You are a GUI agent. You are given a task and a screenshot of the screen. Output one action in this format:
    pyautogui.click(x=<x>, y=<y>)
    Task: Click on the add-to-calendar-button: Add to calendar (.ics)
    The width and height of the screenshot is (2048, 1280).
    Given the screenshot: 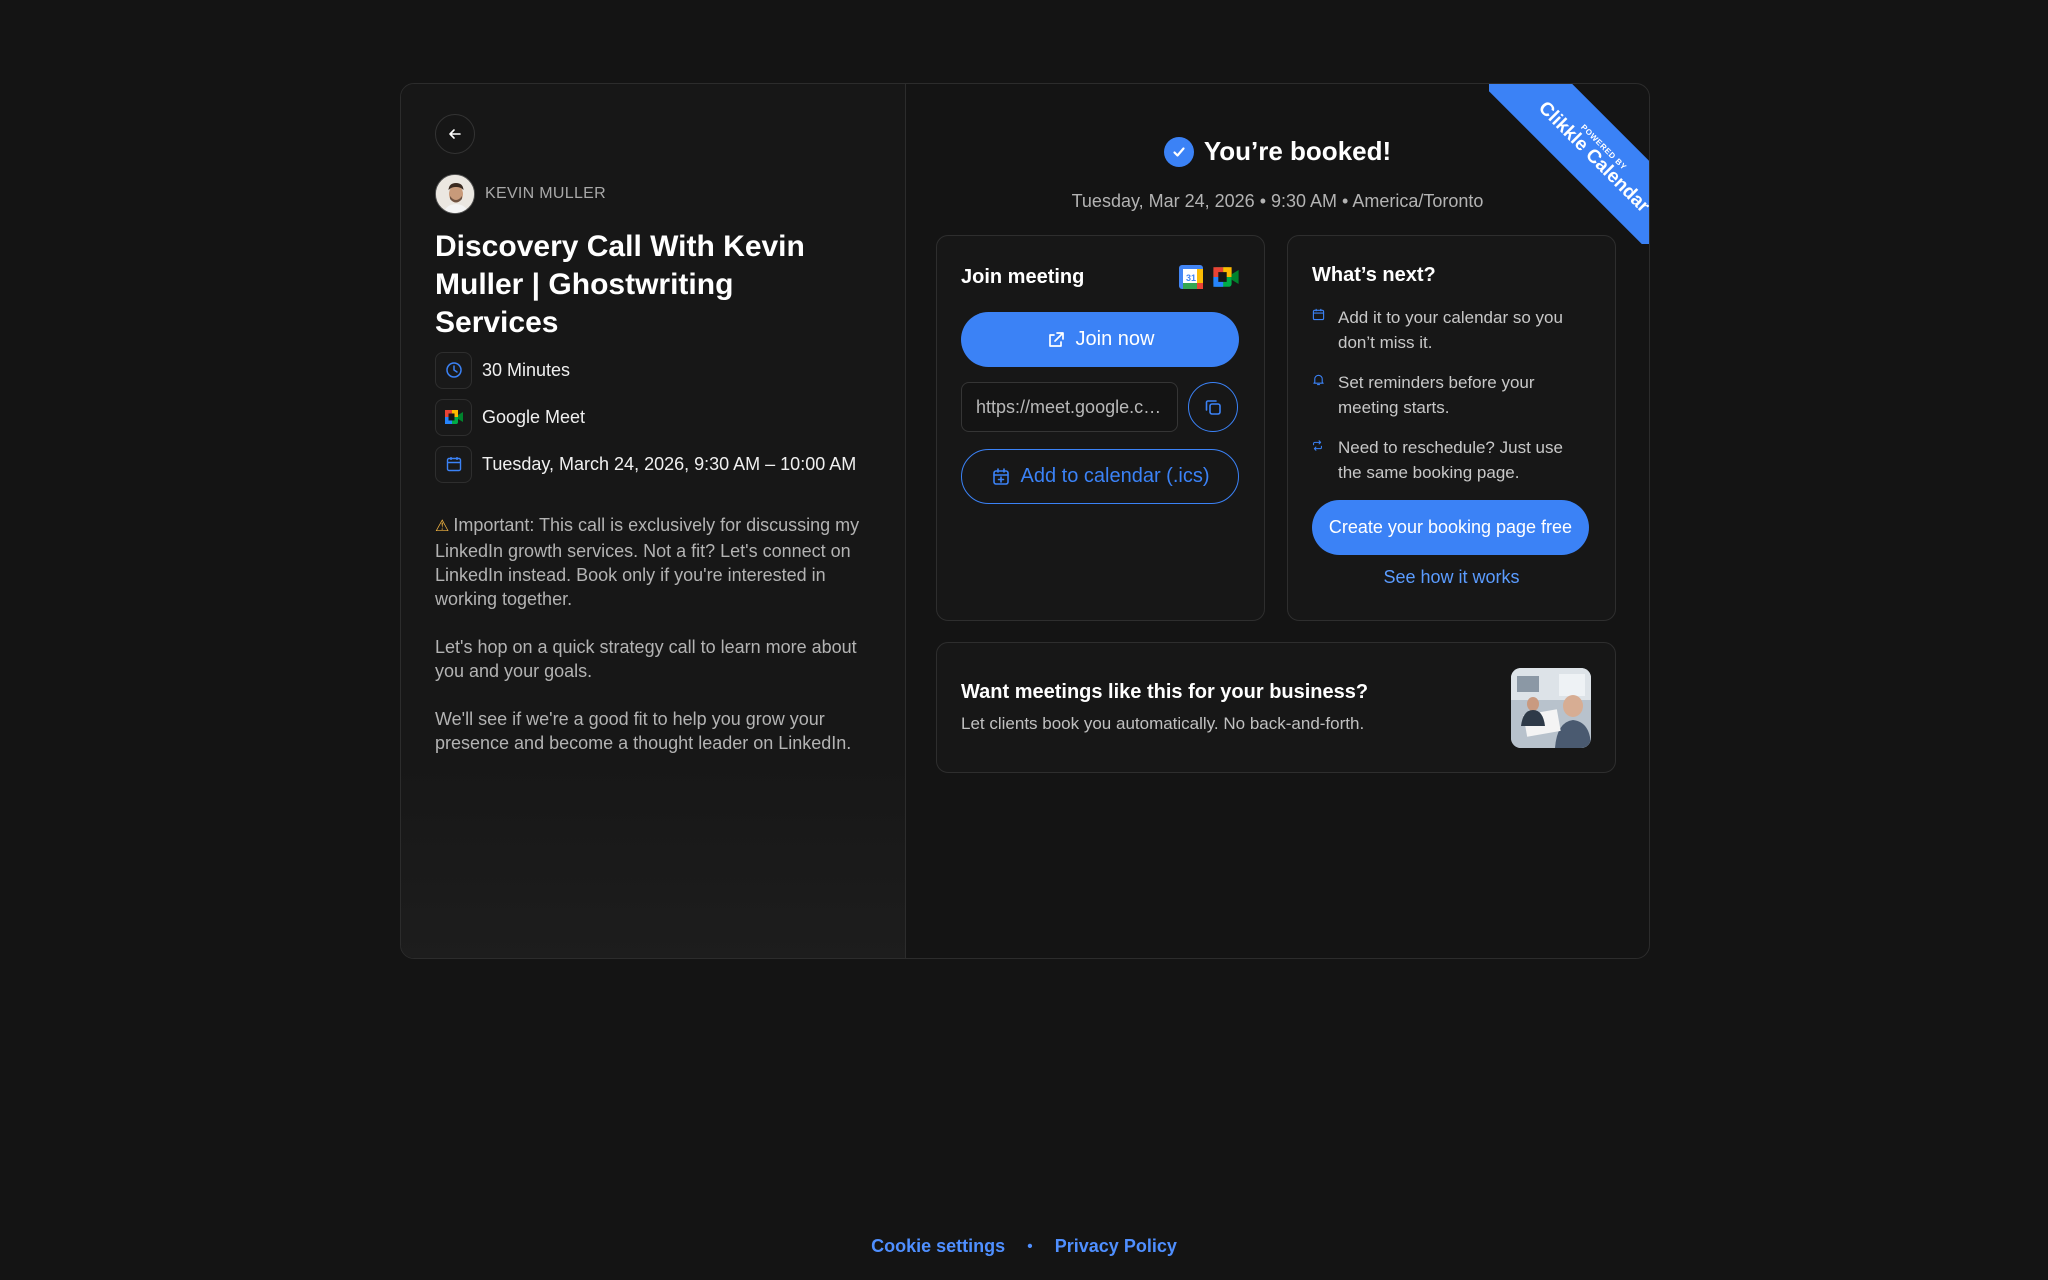 What is the action you would take?
    pyautogui.click(x=1100, y=476)
    